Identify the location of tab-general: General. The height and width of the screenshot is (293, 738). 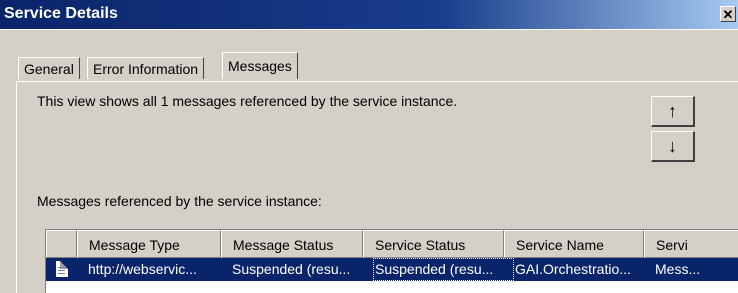
(49, 68).